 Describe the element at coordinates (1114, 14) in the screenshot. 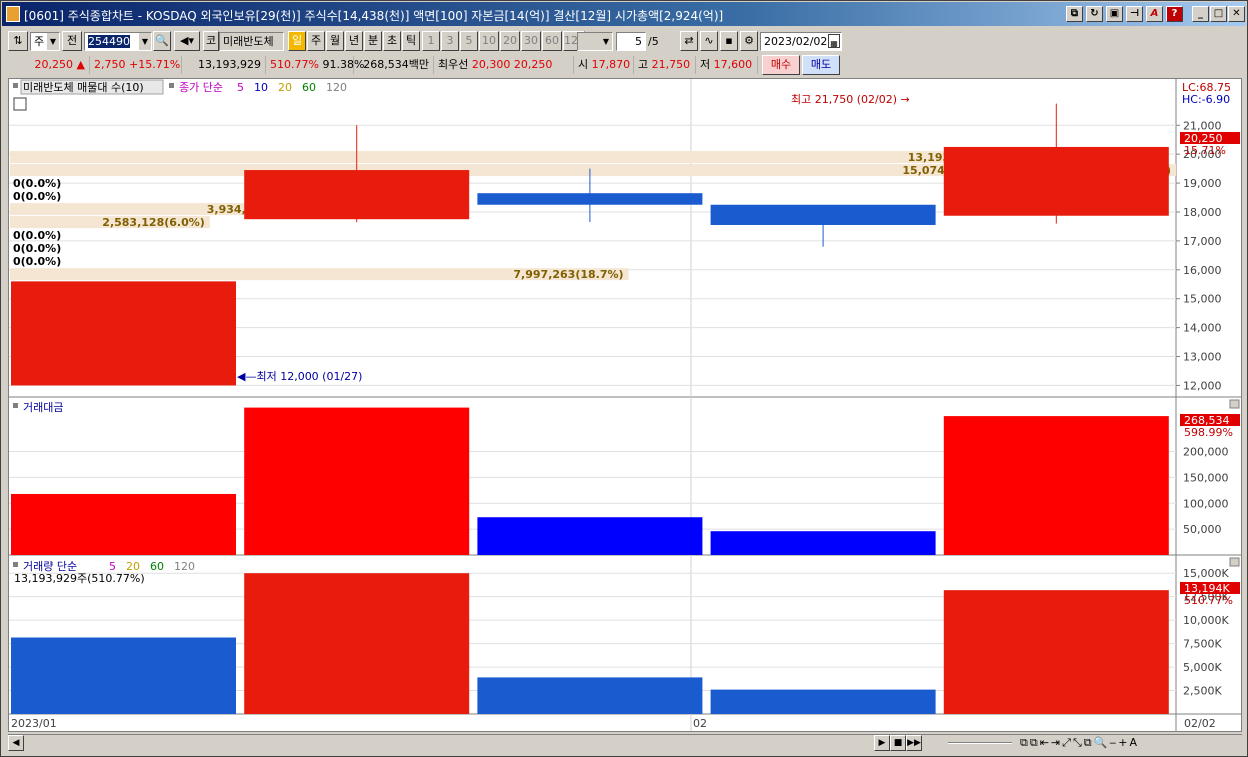

I see `window-icon: ▣` at that location.